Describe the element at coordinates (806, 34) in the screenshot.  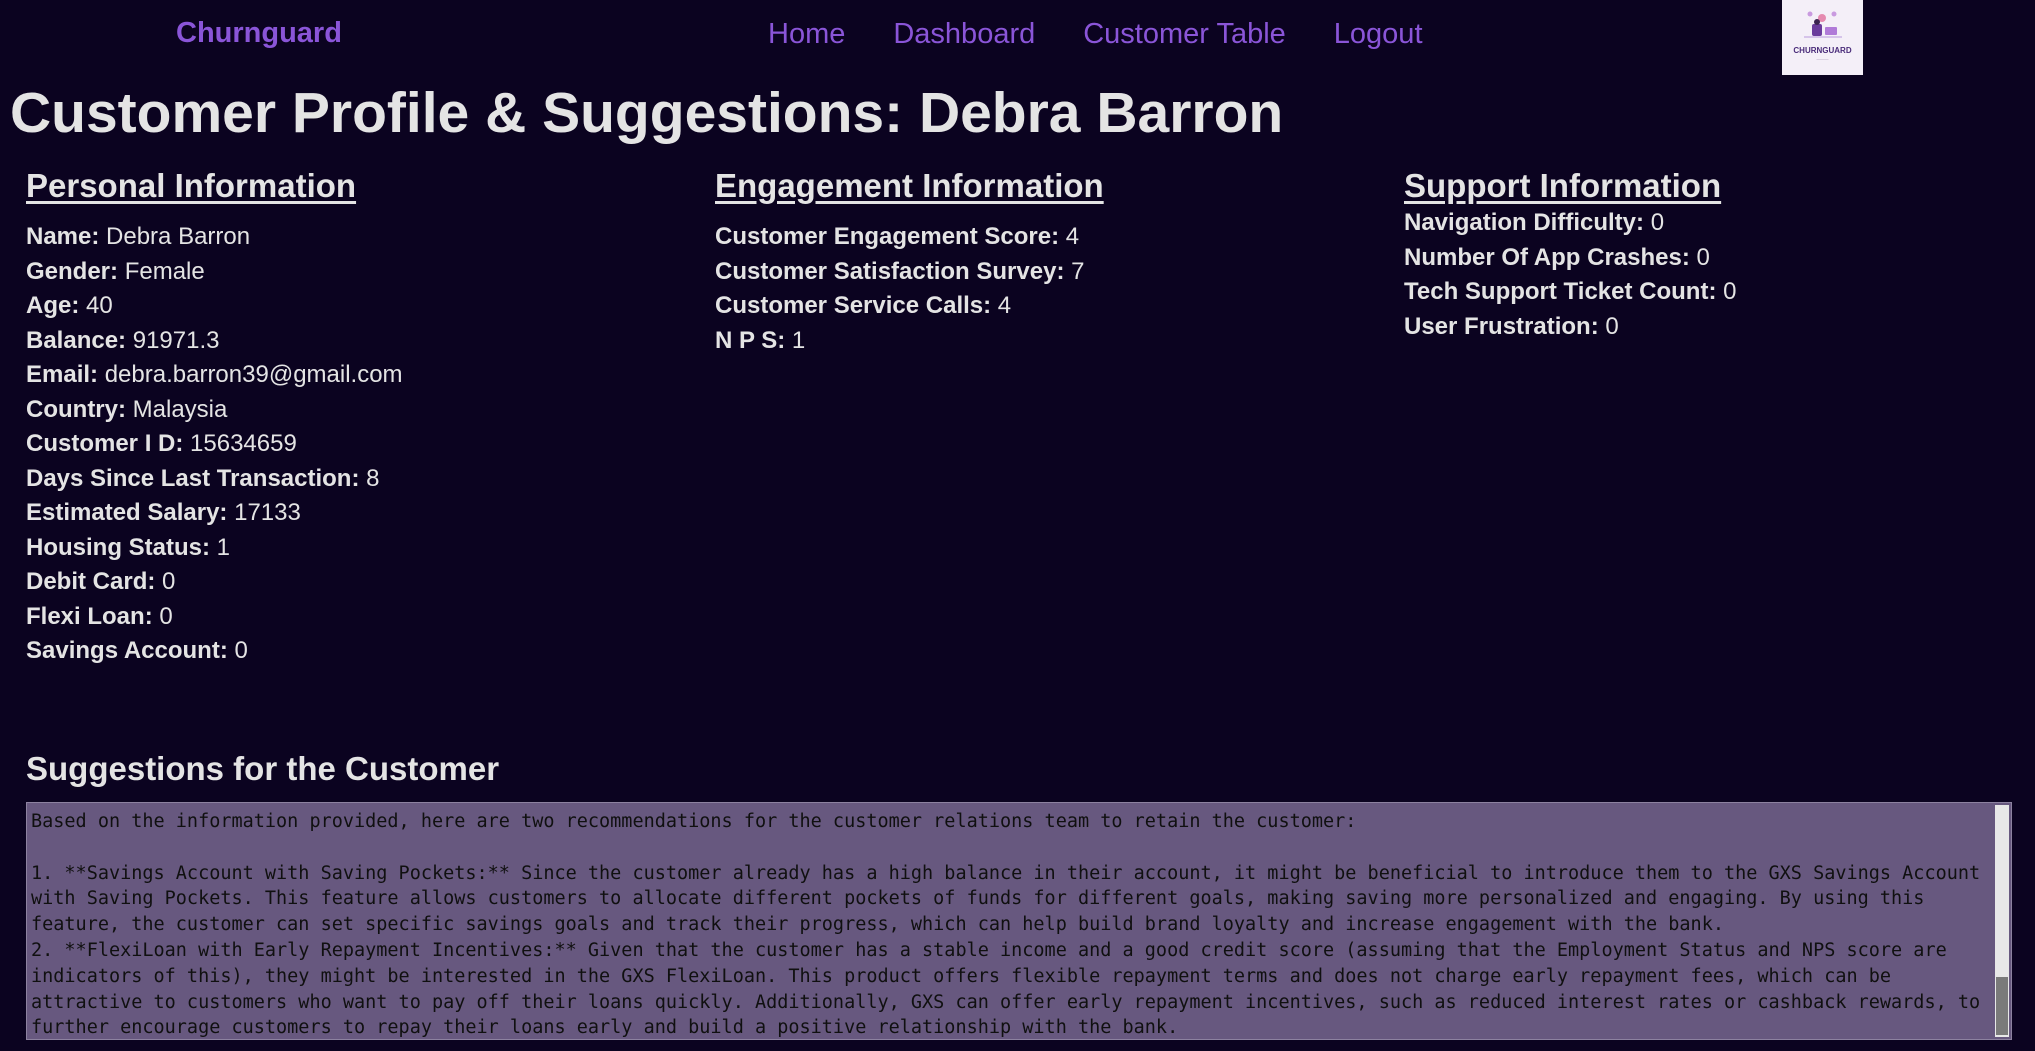
I see `nav-home-link: Home` at that location.